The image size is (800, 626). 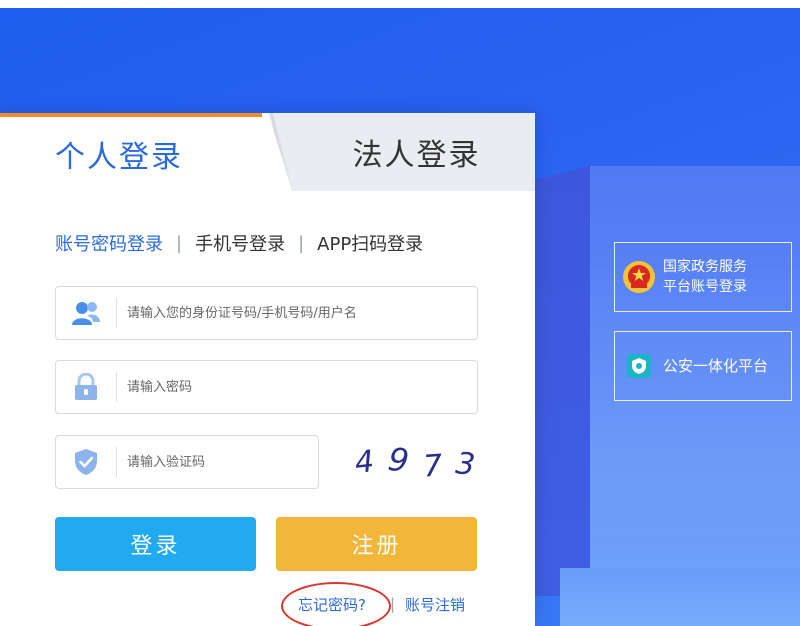 I want to click on tab-personal-label: 个人登录, so click(x=119, y=157).